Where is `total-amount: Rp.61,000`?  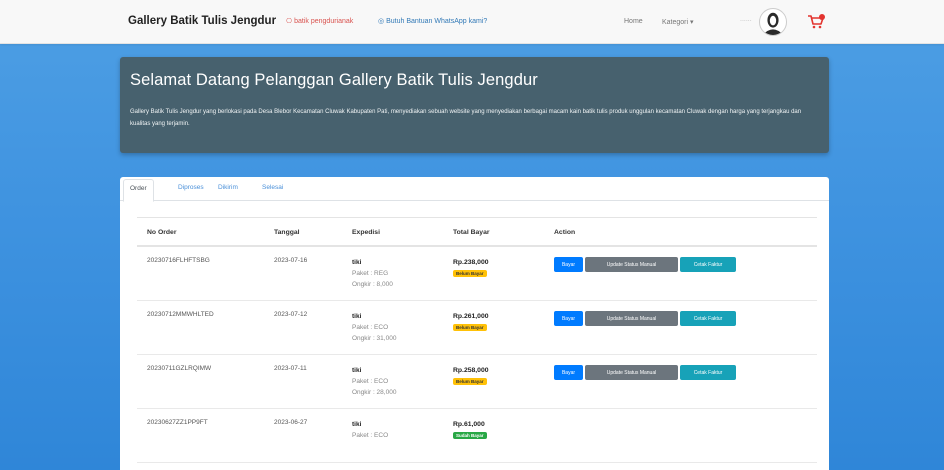
total-amount: Rp.61,000 is located at coordinates (469, 424).